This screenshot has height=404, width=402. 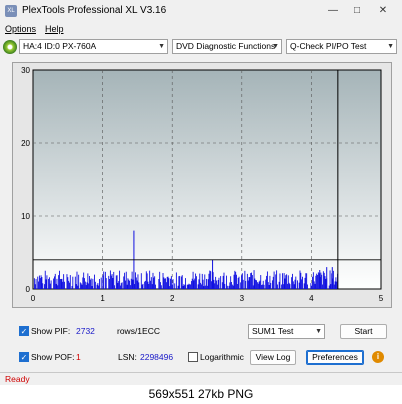 I want to click on sum-test-select: SUM1 Test ▼, so click(x=286, y=331).